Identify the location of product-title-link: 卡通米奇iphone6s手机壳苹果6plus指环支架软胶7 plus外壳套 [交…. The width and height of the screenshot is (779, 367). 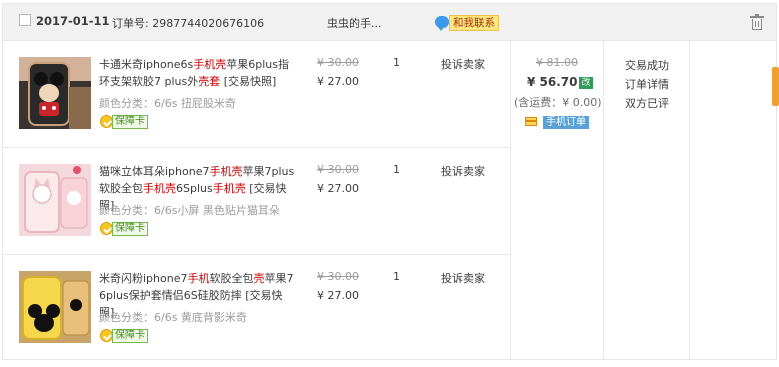
(198, 73).